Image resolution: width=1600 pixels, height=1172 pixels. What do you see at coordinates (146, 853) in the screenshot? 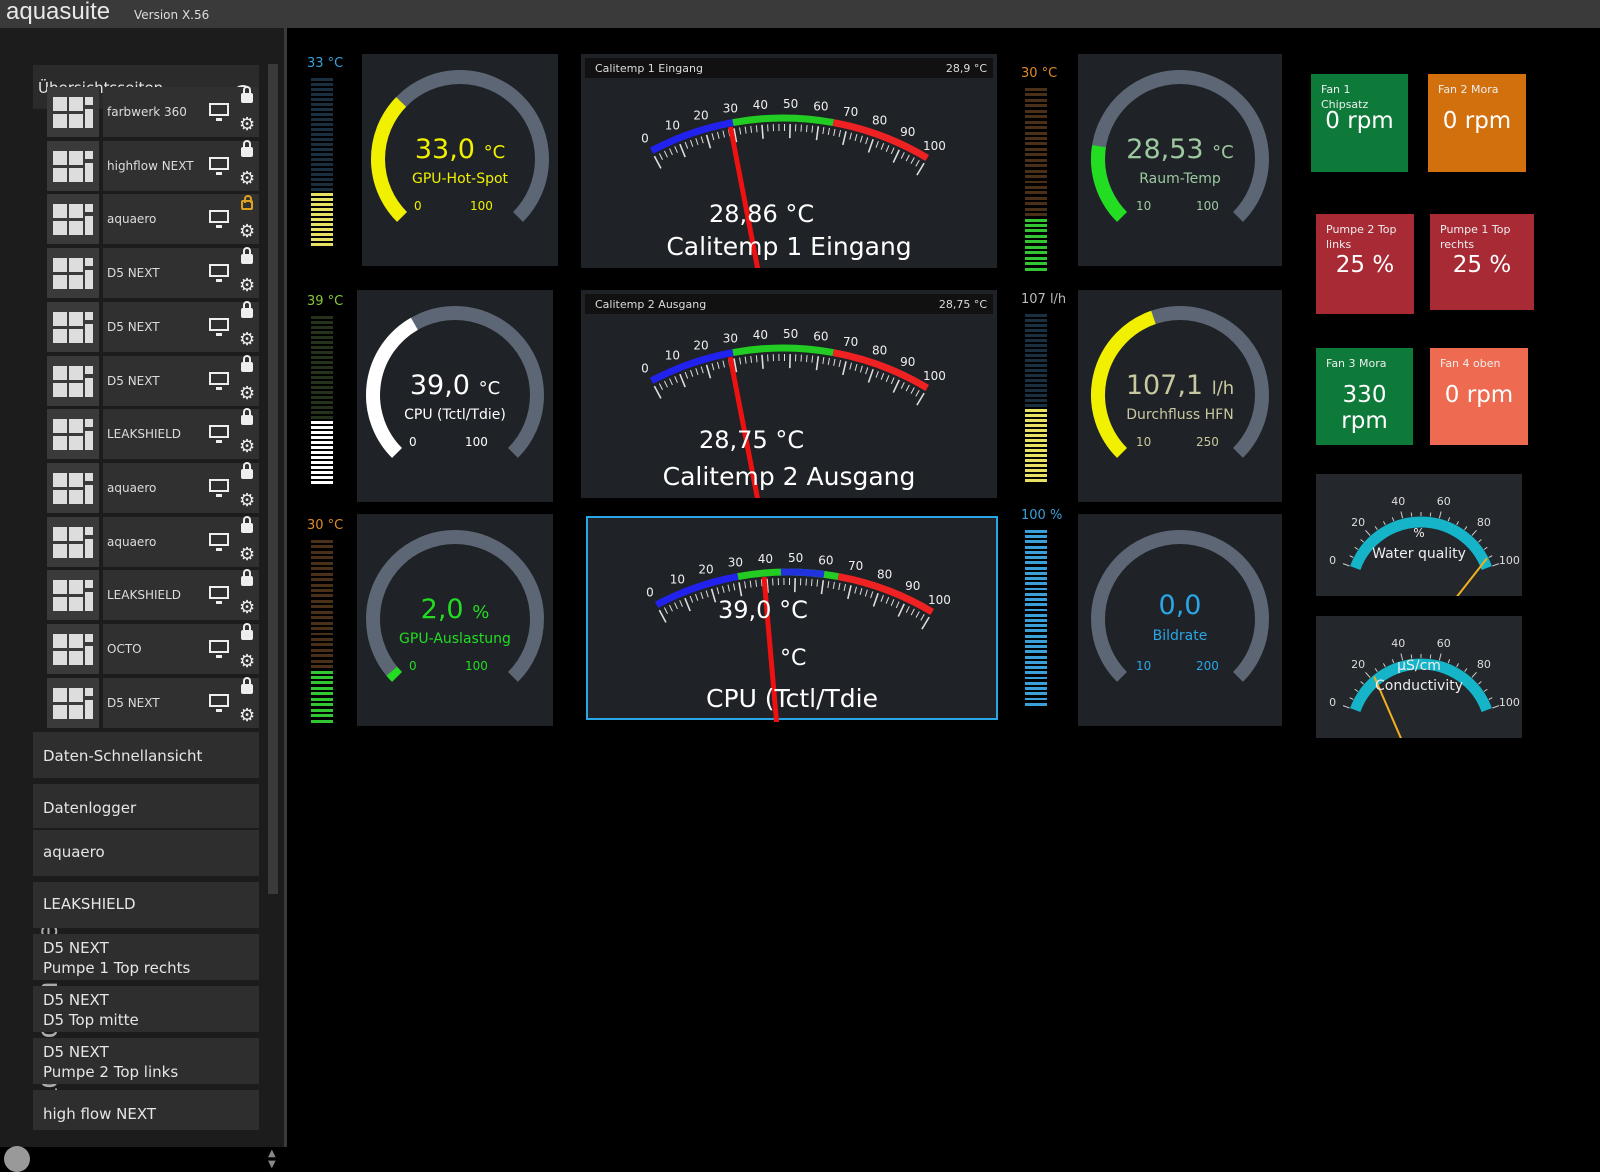
I see `sidebar-item: aquaero` at bounding box center [146, 853].